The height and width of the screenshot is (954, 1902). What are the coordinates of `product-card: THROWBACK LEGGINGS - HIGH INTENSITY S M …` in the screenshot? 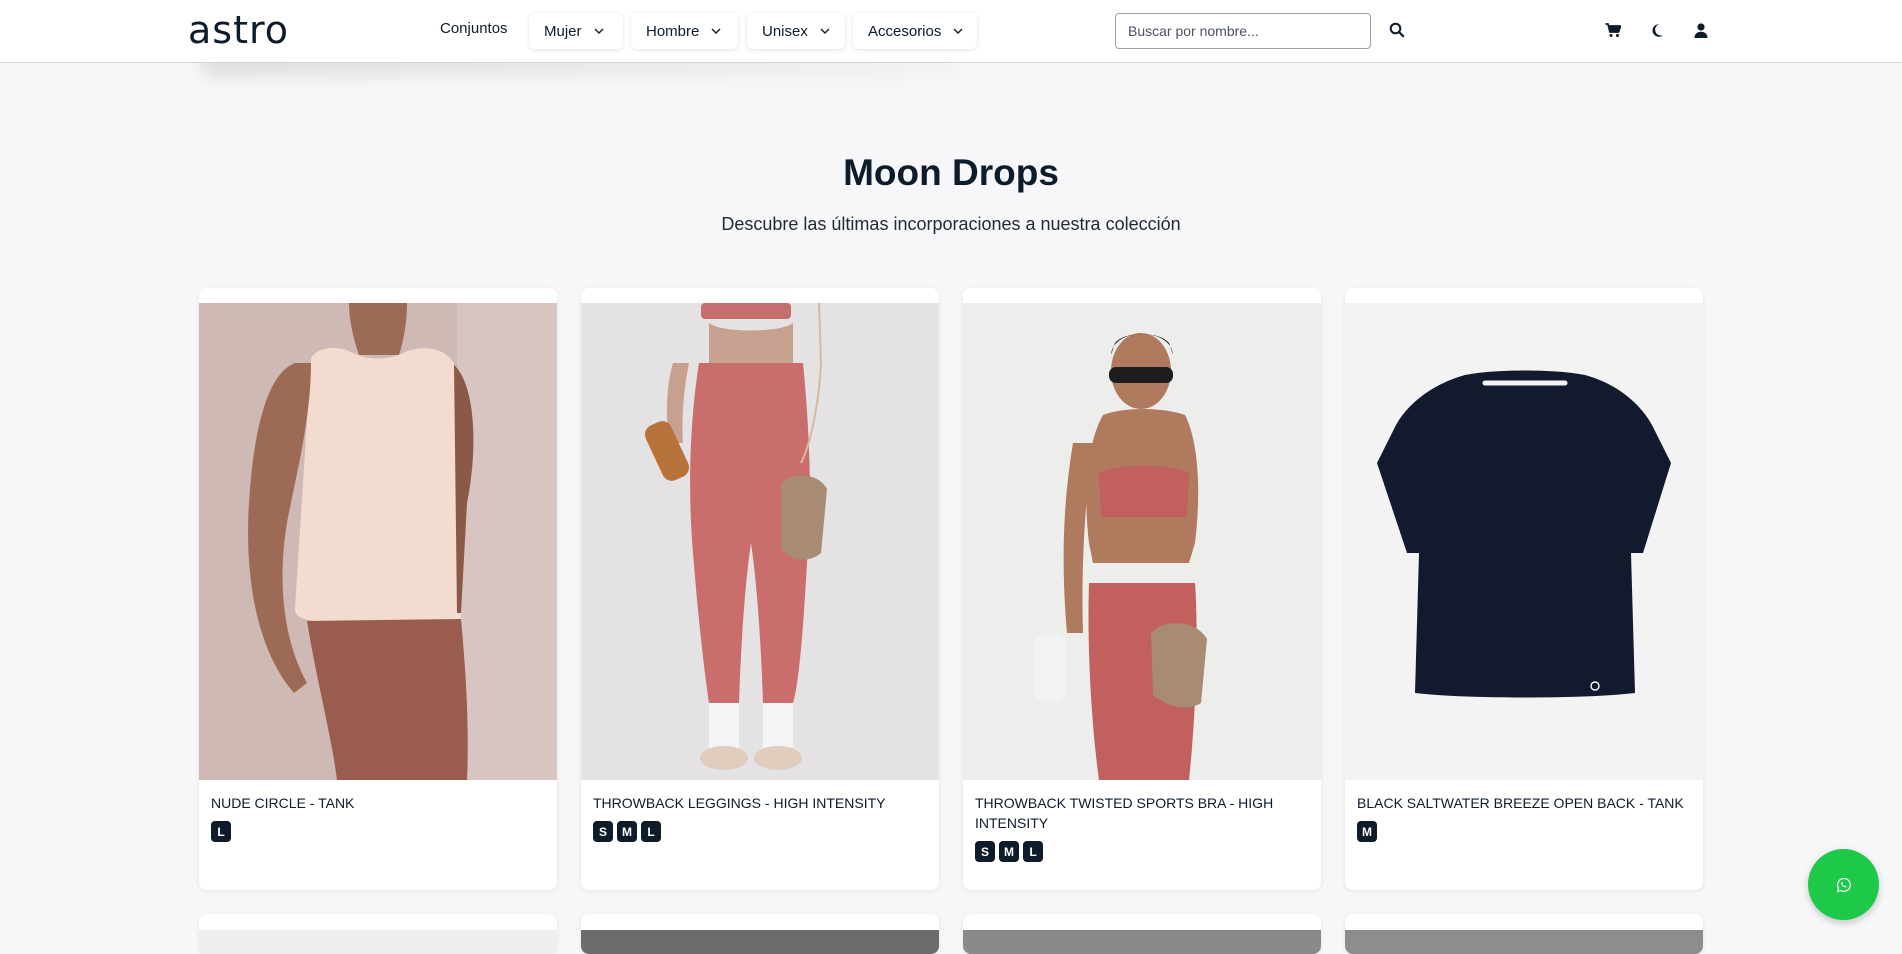 It's located at (760, 589).